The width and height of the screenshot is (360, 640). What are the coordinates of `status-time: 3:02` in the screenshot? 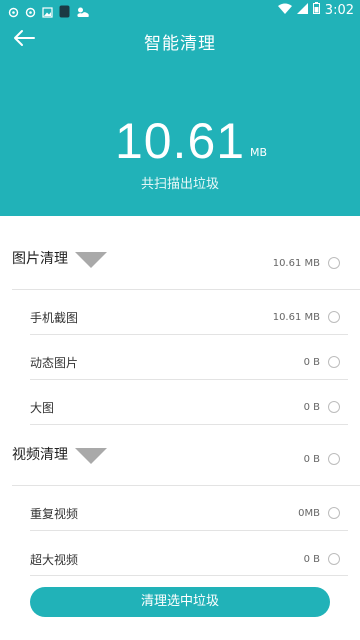 It's located at (339, 10).